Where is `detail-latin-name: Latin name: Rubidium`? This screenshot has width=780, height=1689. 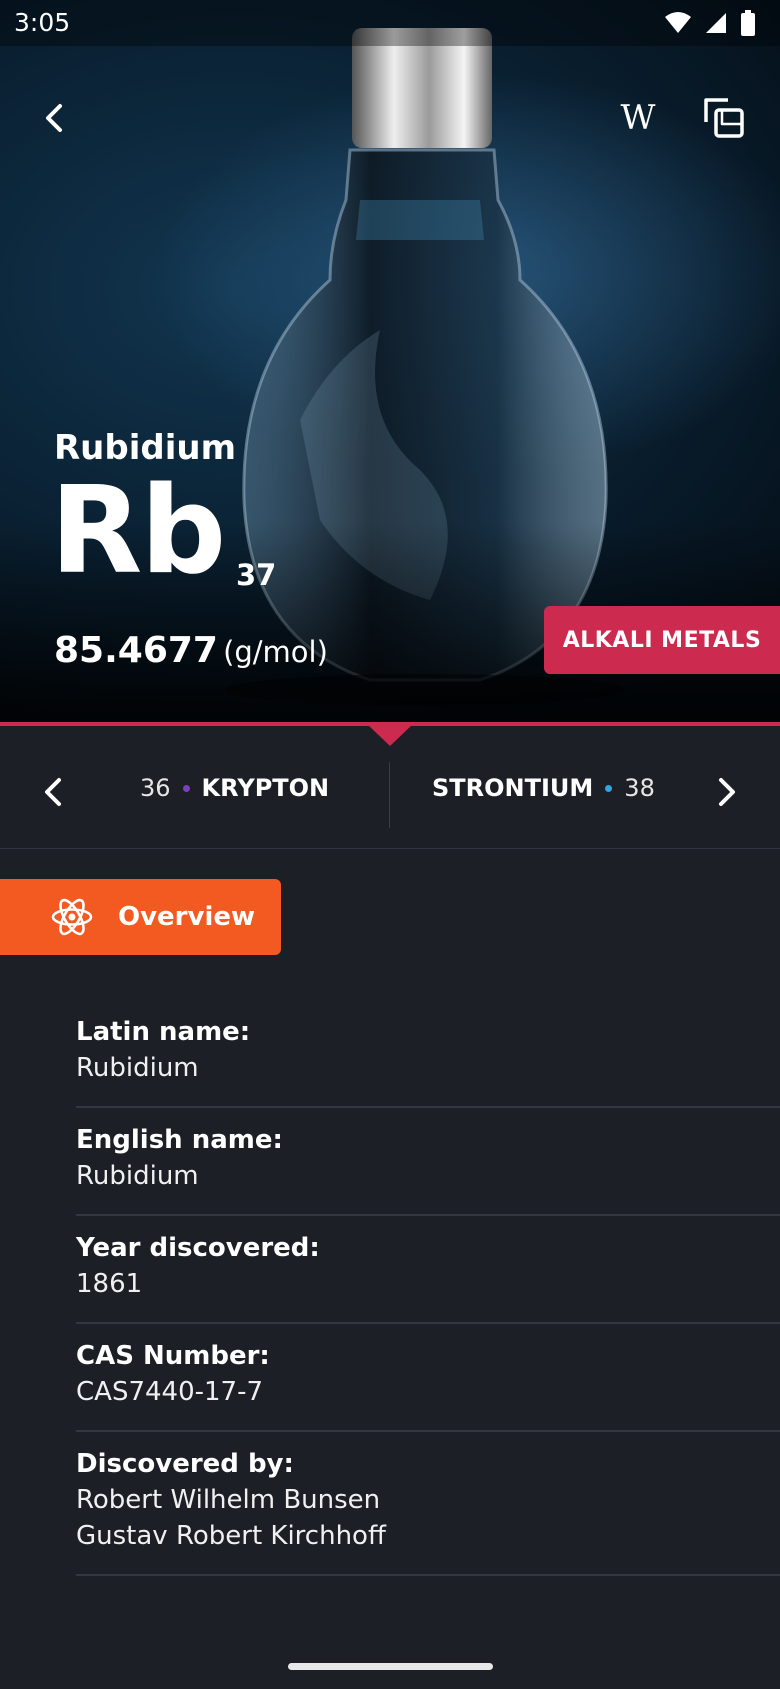
detail-latin-name: Latin name: Rubidium is located at coordinates (428, 1054).